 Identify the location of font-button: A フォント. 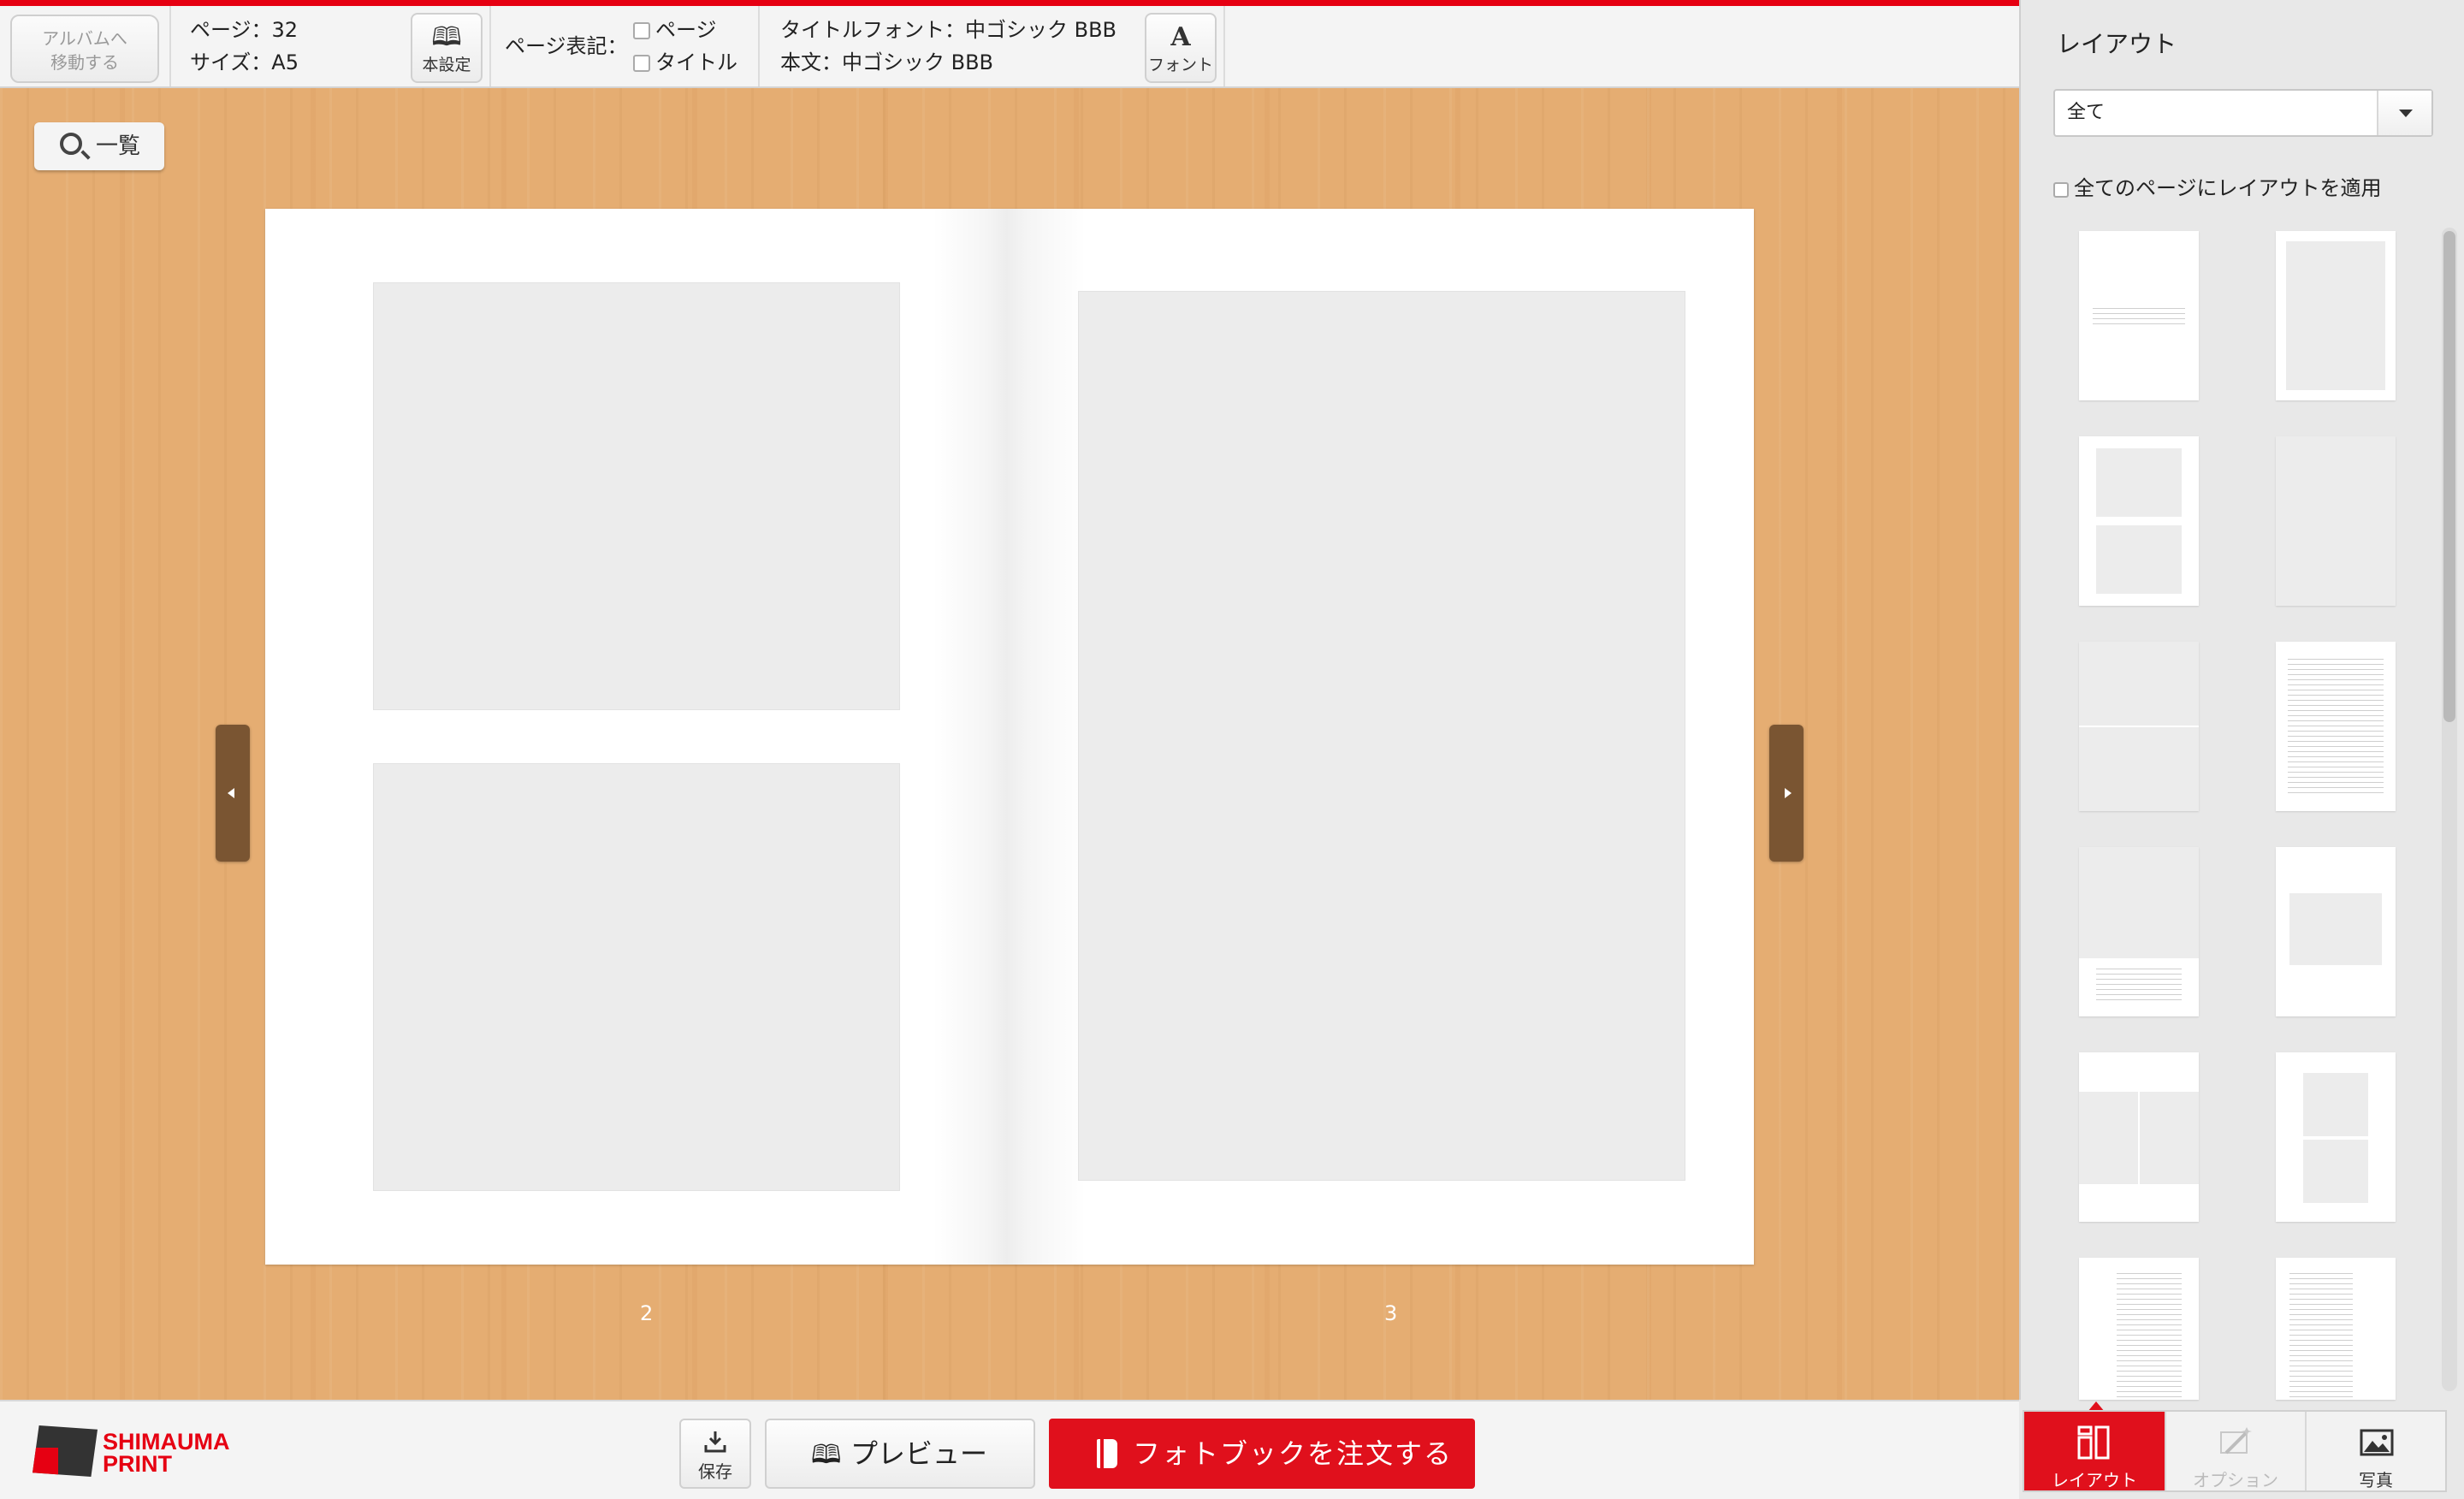
(1181, 48).